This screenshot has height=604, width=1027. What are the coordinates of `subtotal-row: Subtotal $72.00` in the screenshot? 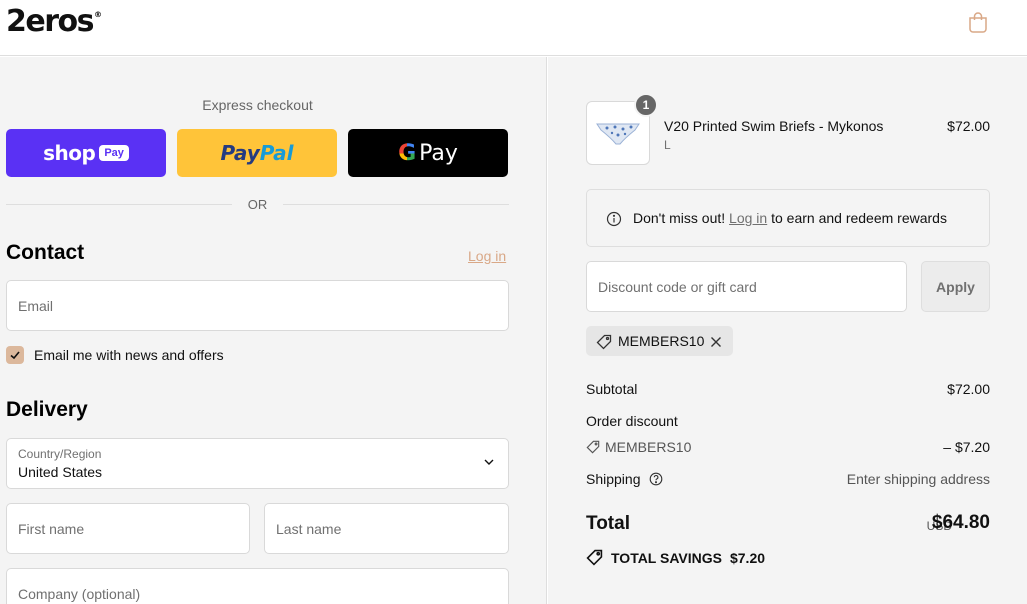 It's located at (788, 389).